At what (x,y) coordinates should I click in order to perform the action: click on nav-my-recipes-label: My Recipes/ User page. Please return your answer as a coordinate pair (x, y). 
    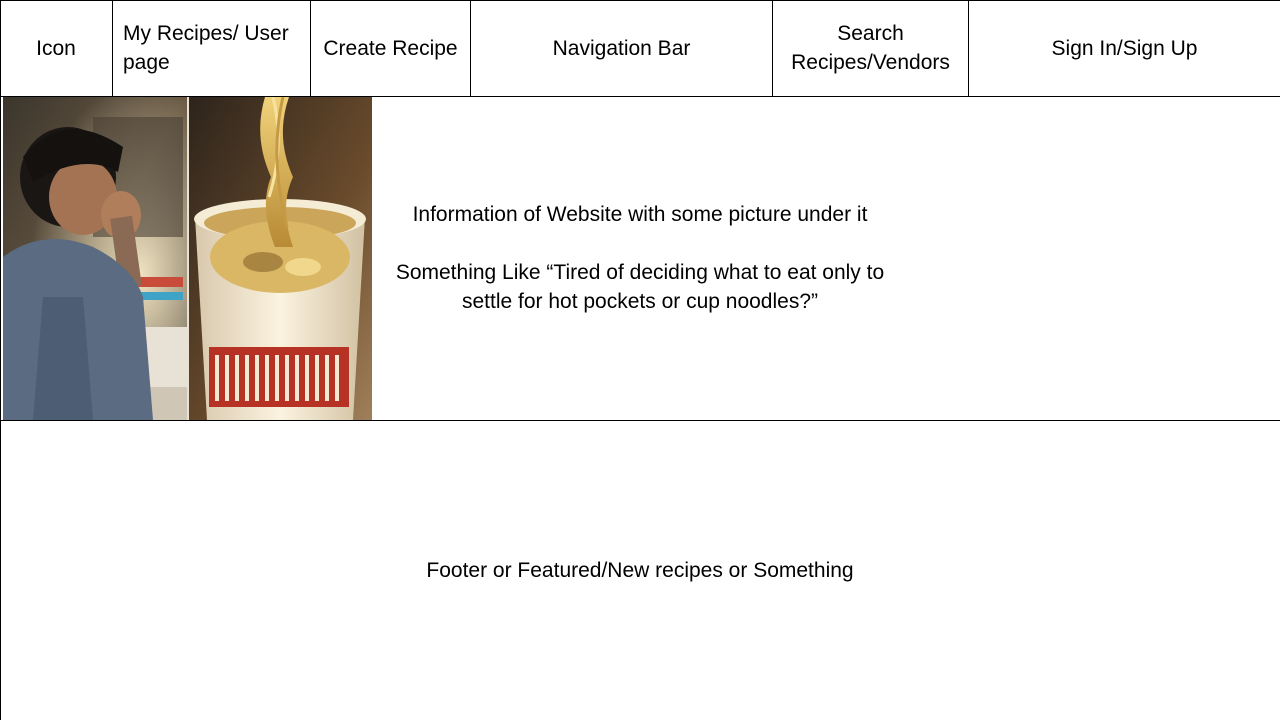
    Looking at the image, I should click on (206, 48).